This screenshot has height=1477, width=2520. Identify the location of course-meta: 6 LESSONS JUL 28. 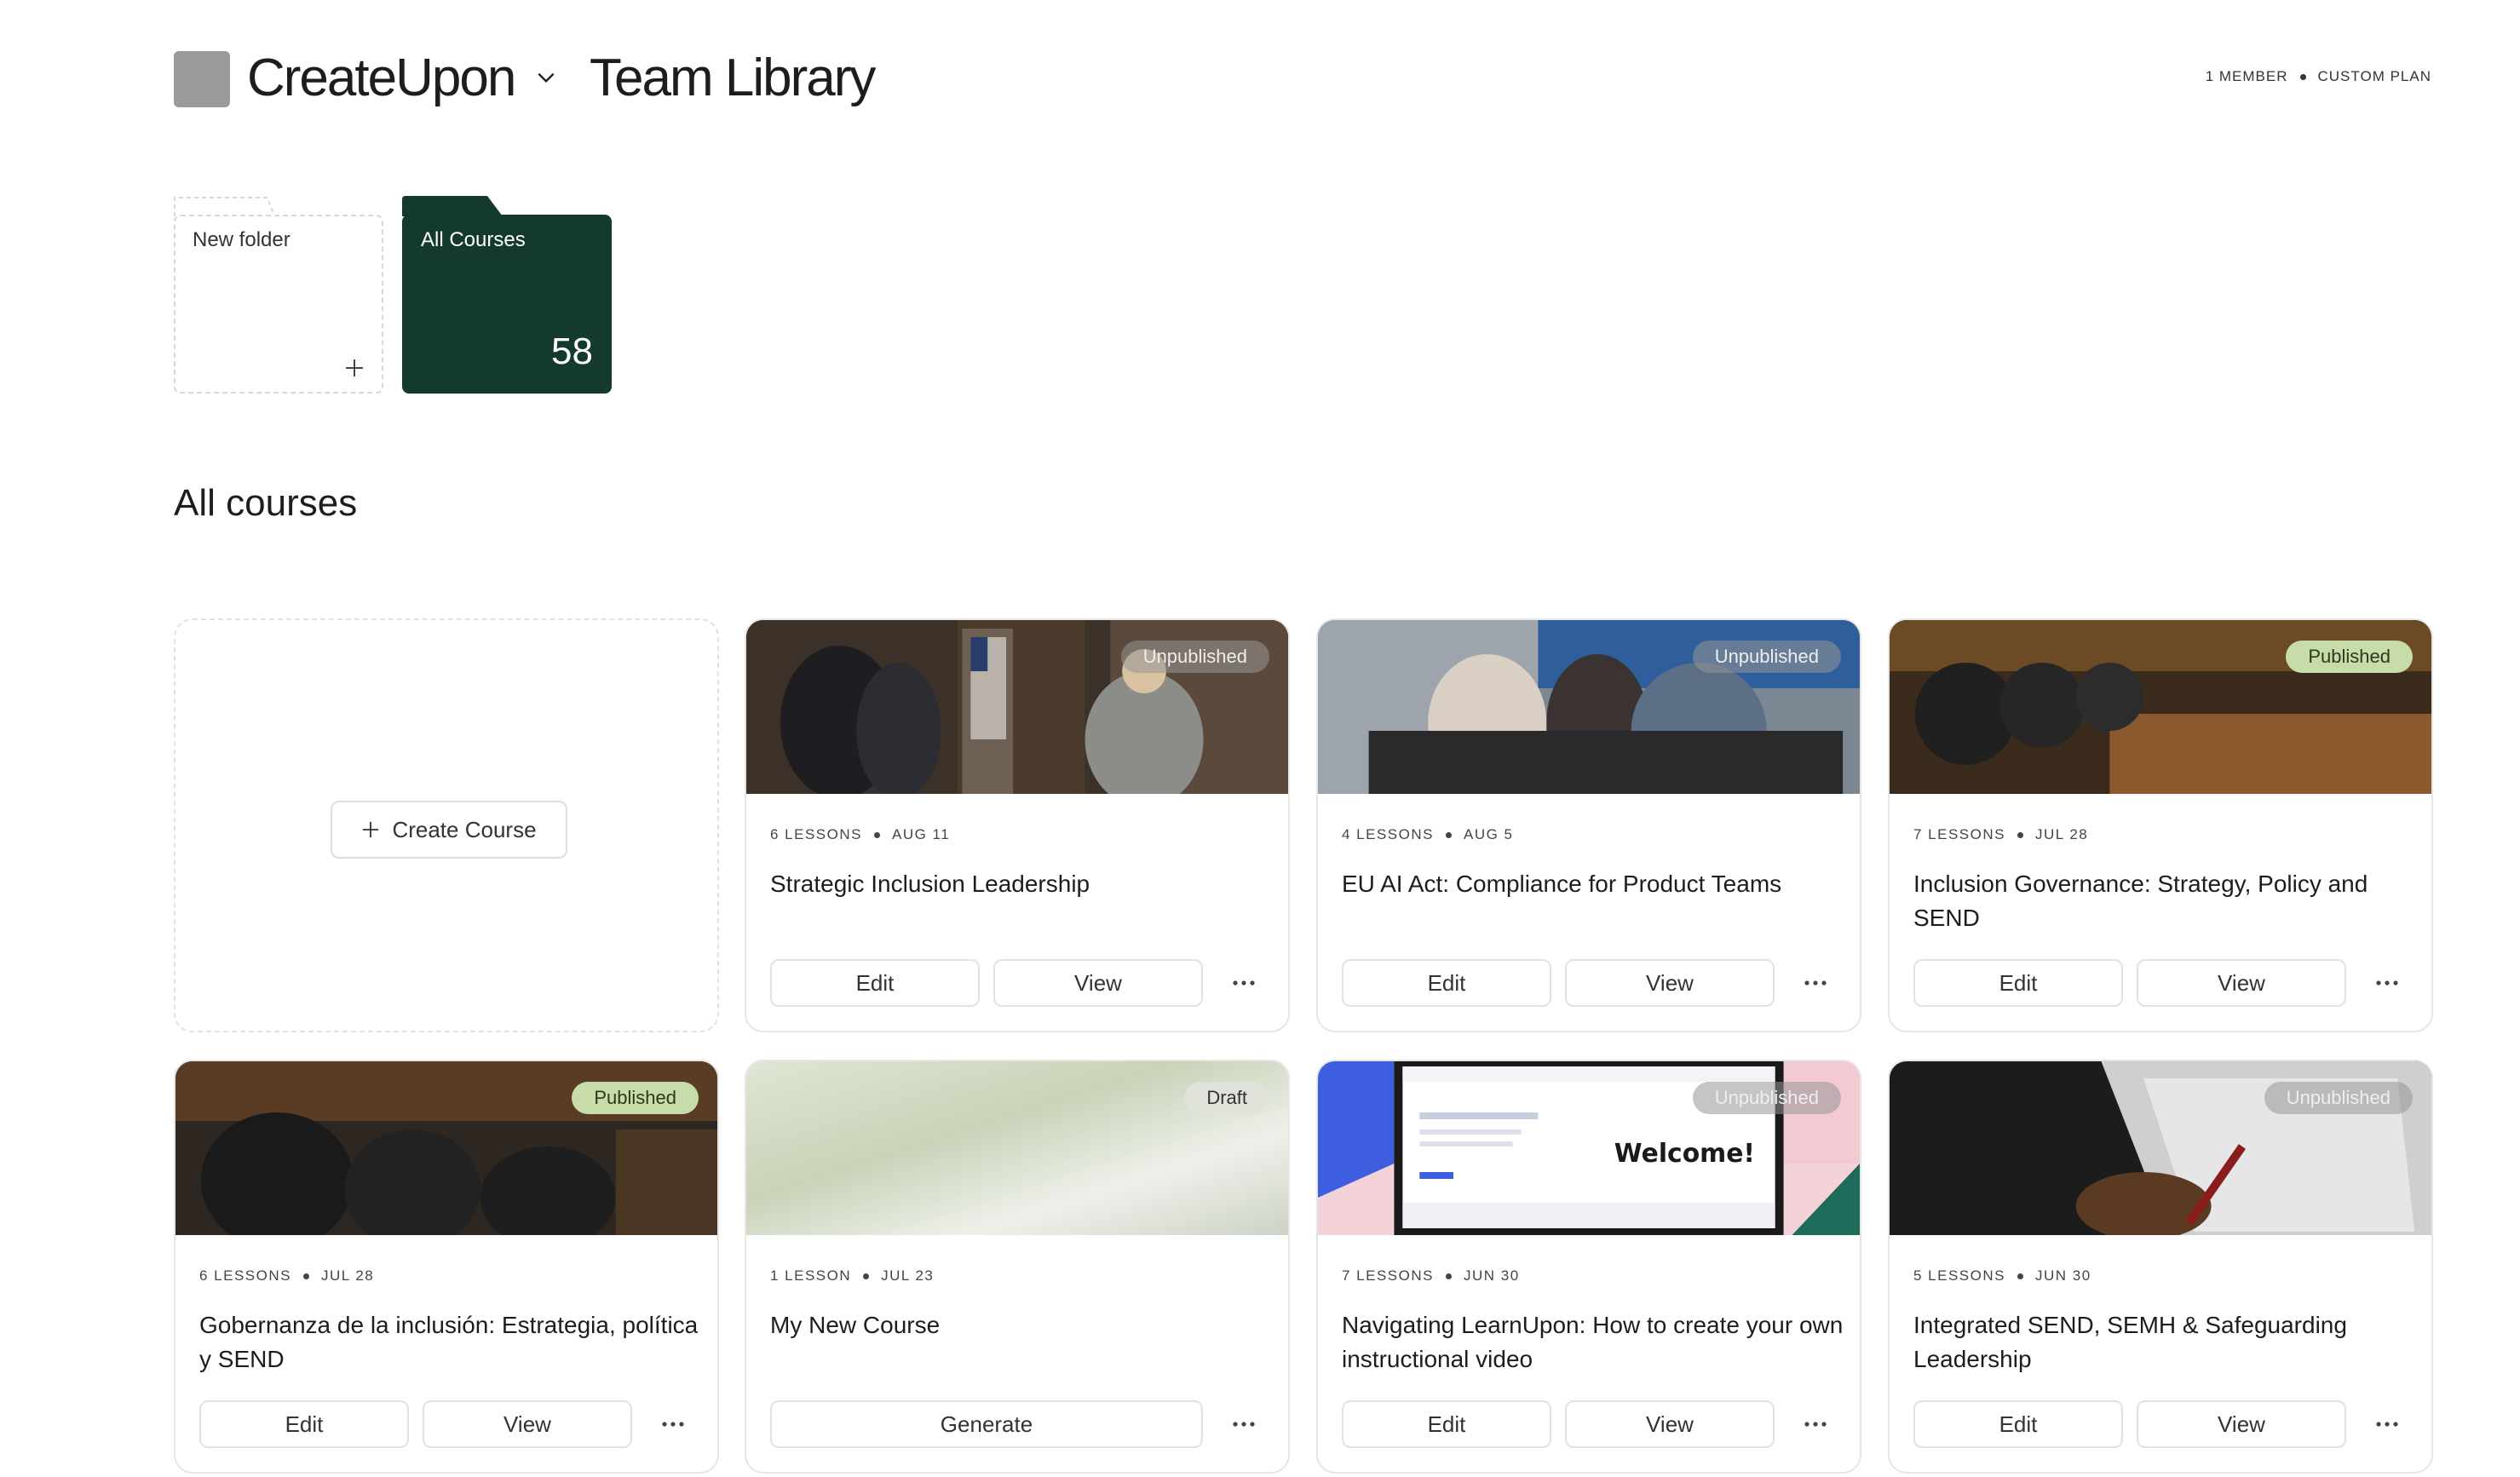
(286, 1276).